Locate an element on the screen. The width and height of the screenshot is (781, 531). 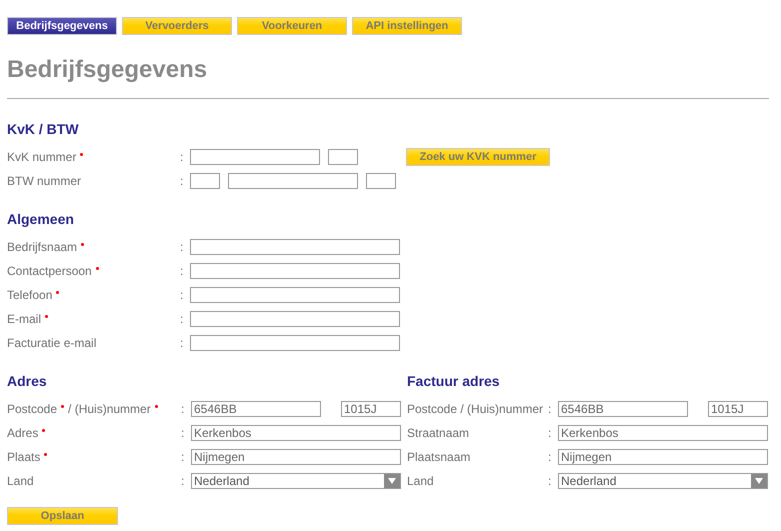
tab: Bedrijfsgegevens is located at coordinates (62, 26).